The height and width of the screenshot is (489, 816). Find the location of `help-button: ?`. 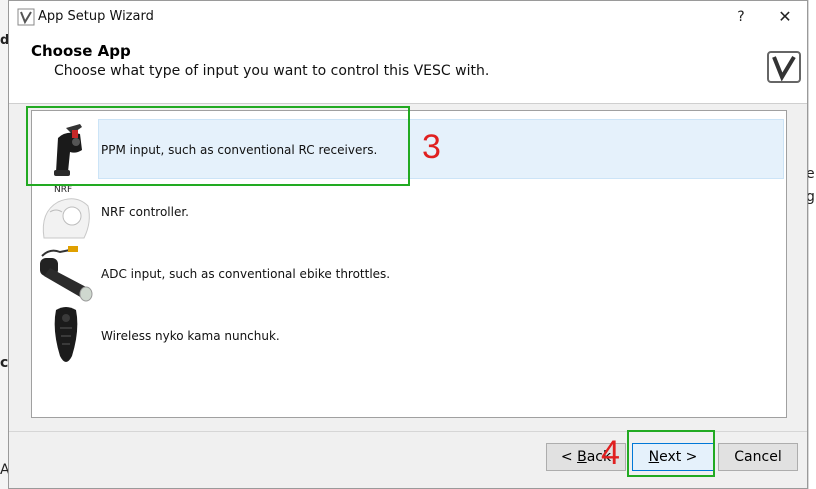

help-button: ? is located at coordinates (741, 17).